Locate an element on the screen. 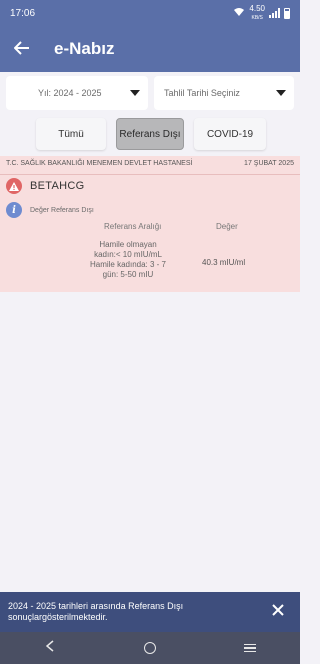 Image resolution: width=320 pixels, height=664 pixels. snackbar-close-button is located at coordinates (278, 612).